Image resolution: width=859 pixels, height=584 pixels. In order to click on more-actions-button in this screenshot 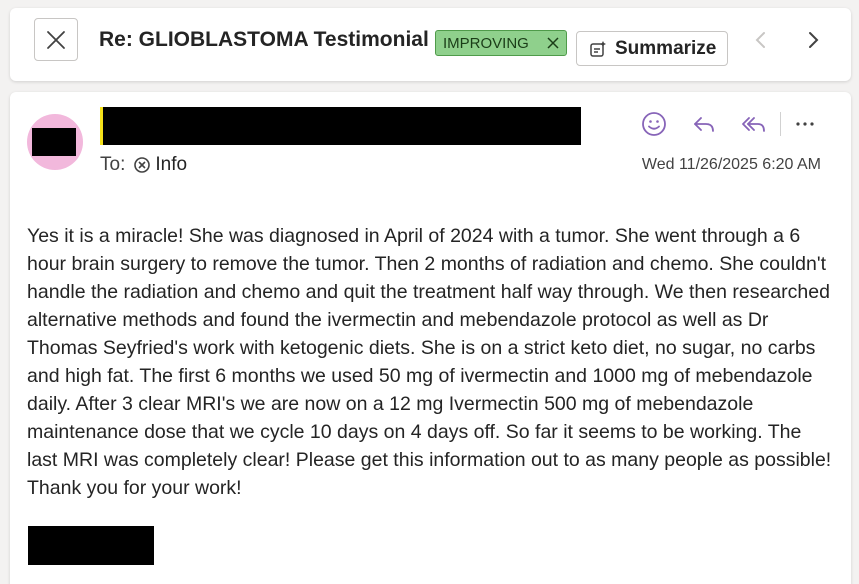, I will do `click(805, 124)`.